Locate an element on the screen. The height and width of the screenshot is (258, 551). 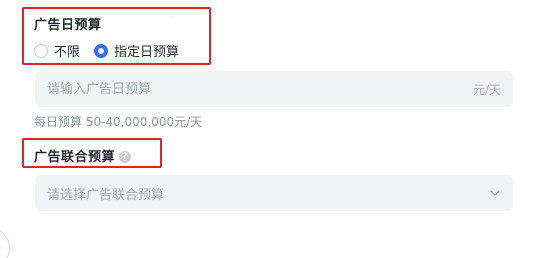
radio-specified-label: 指定日预算 is located at coordinates (147, 52).